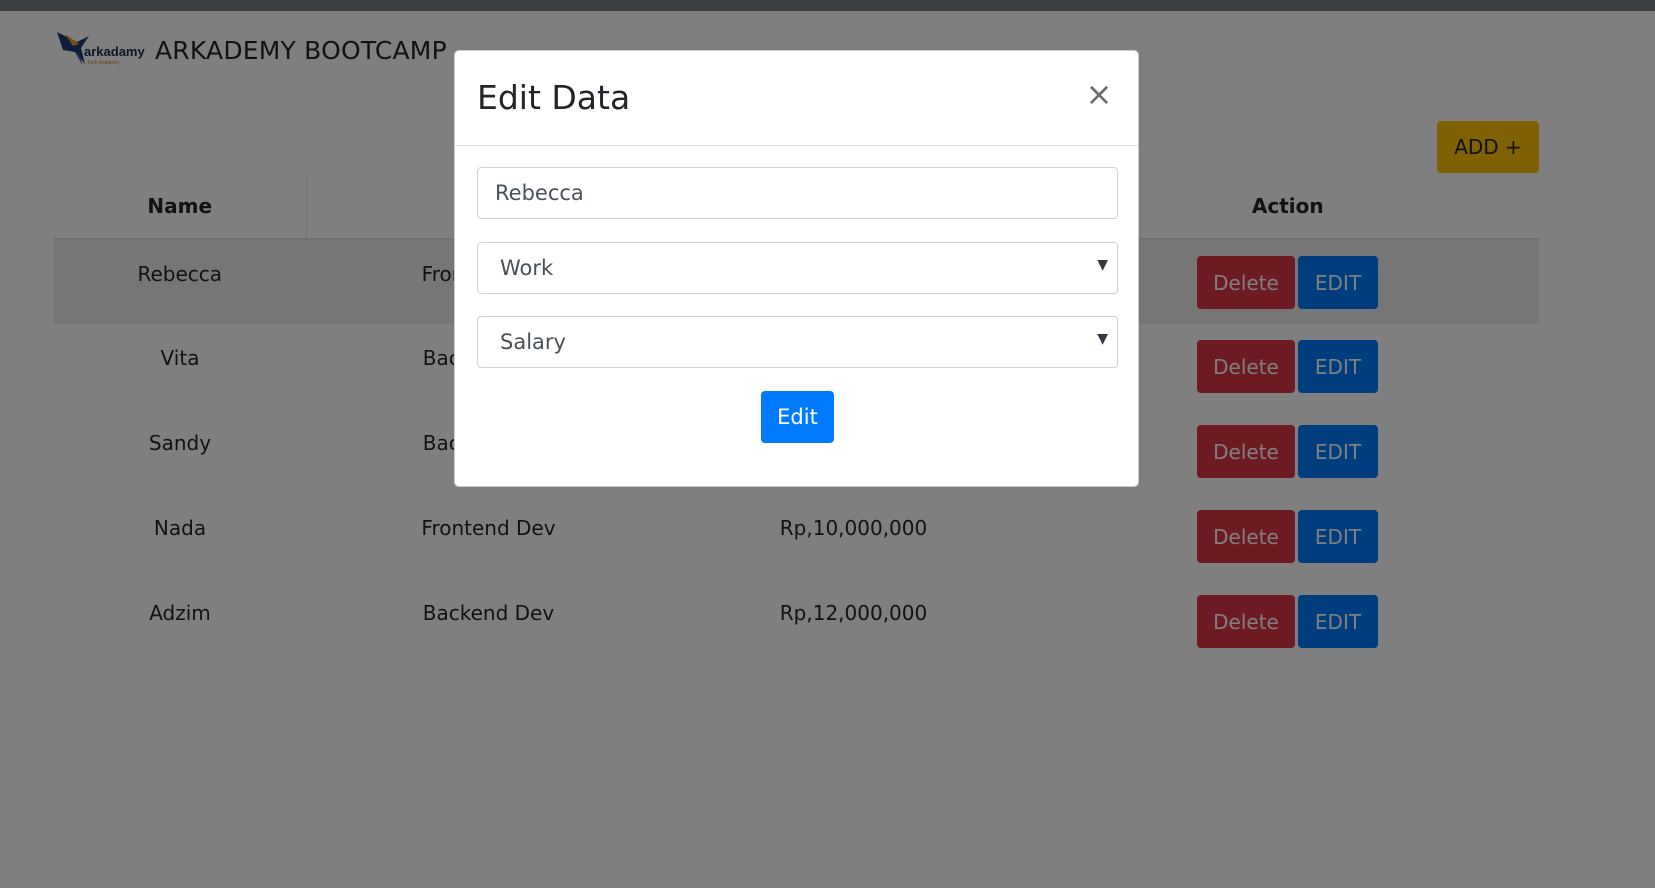  Describe the element at coordinates (1099, 94) in the screenshot. I see `close-icon: ×` at that location.